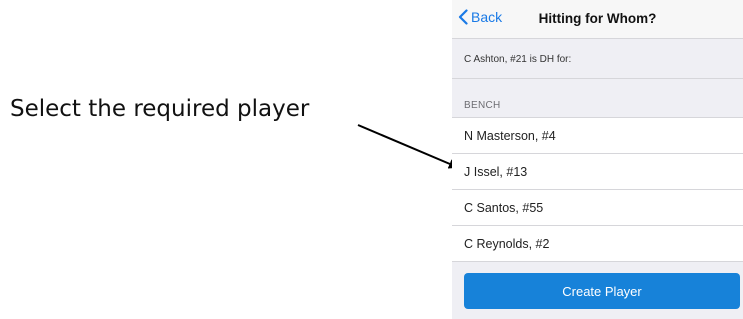 The height and width of the screenshot is (319, 743). What do you see at coordinates (597, 172) in the screenshot?
I see `list-item-player: J Issel, #13` at bounding box center [597, 172].